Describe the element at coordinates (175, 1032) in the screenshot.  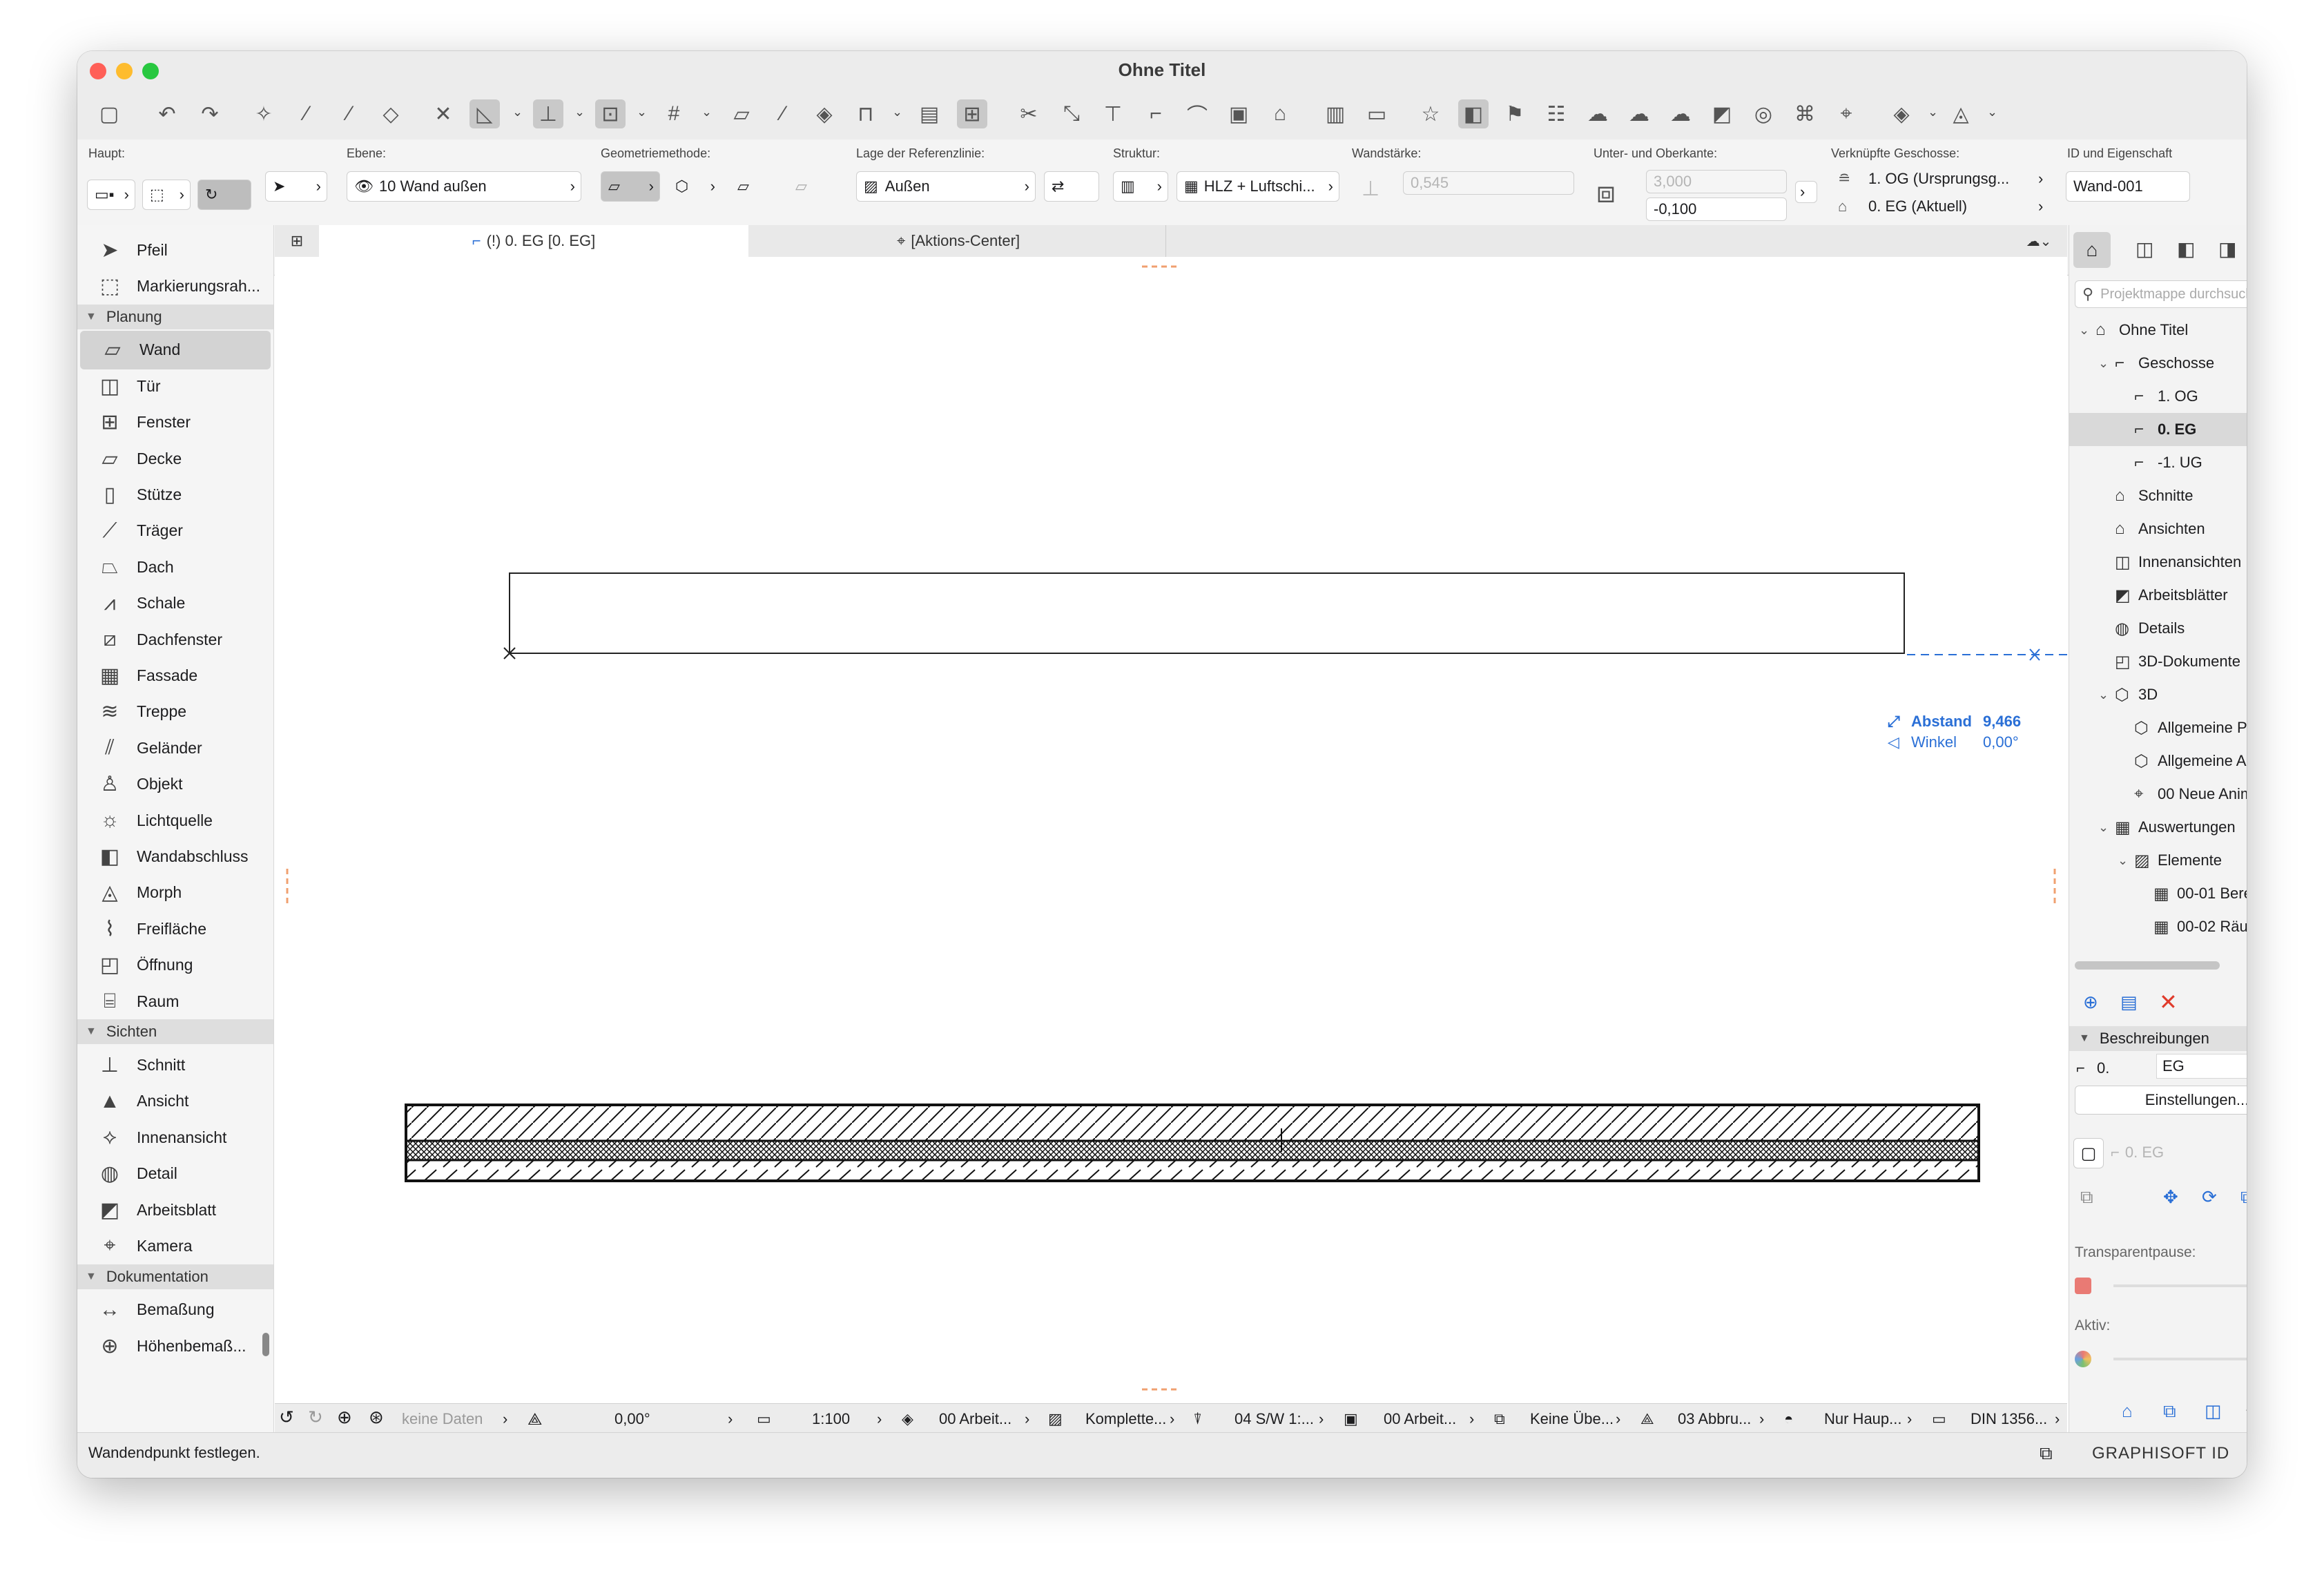
I see `toolbox-group-1: ▼ Sichten` at that location.